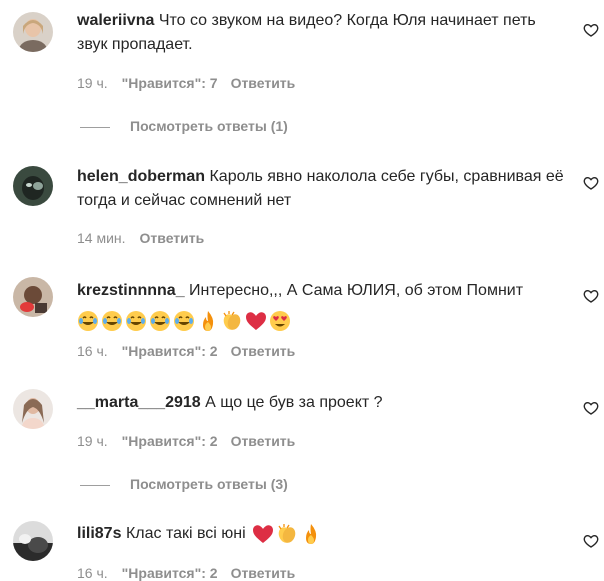  What do you see at coordinates (170, 83) in the screenshot?
I see `comment-likes: "Нравится": 7` at bounding box center [170, 83].